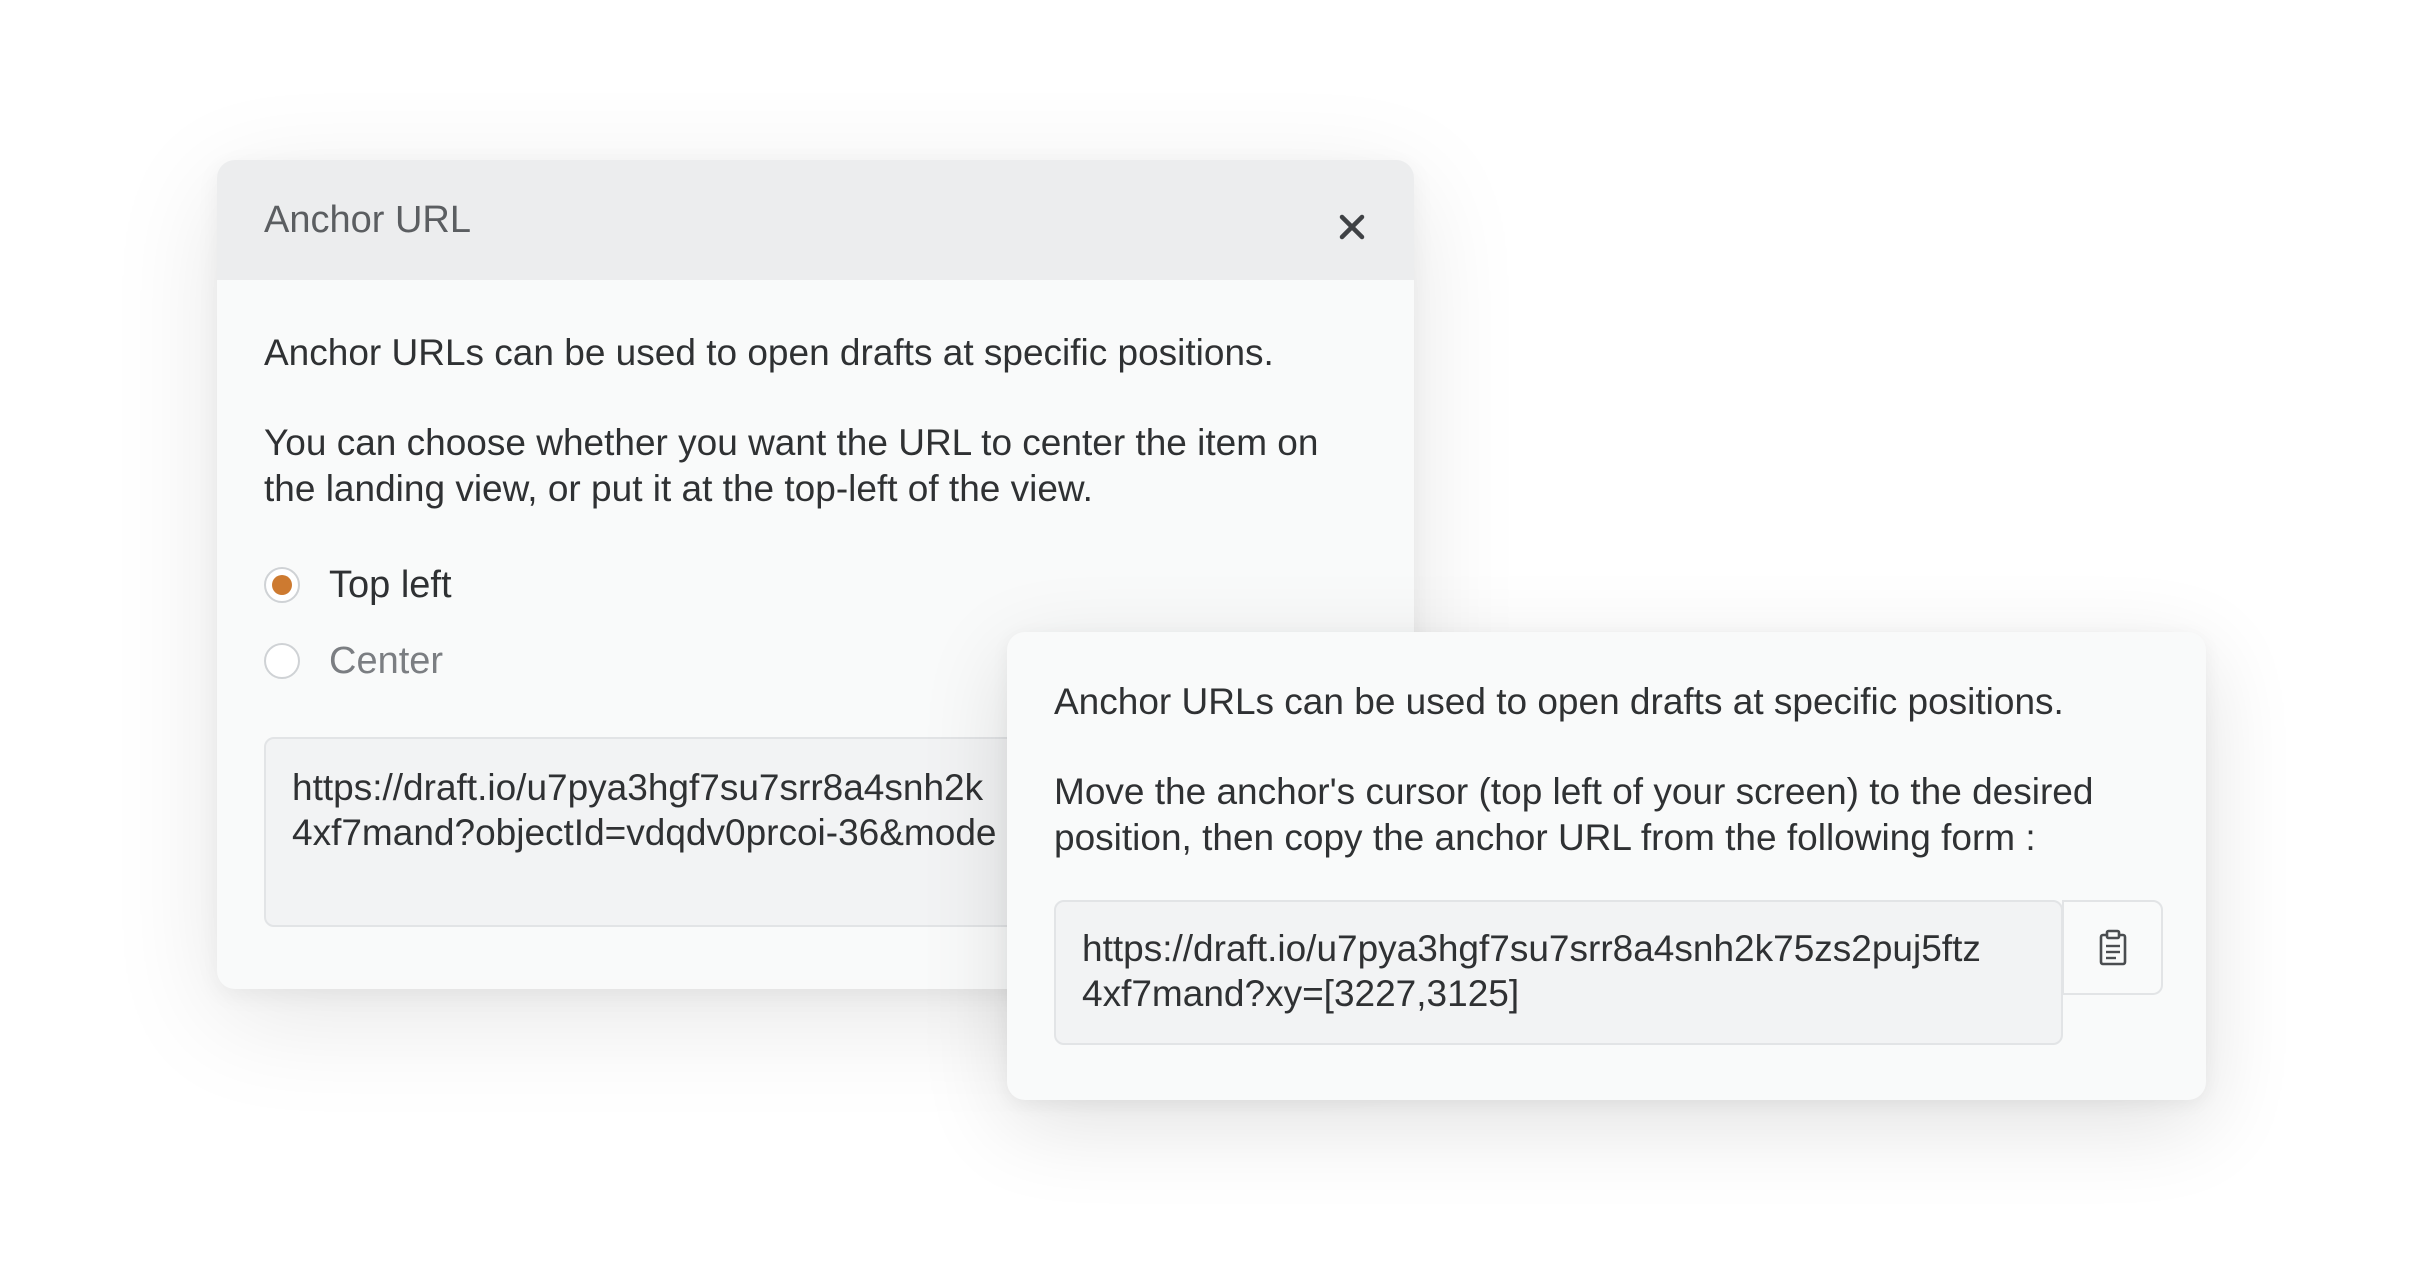  Describe the element at coordinates (282, 661) in the screenshot. I see `radio-button-unchecked` at that location.